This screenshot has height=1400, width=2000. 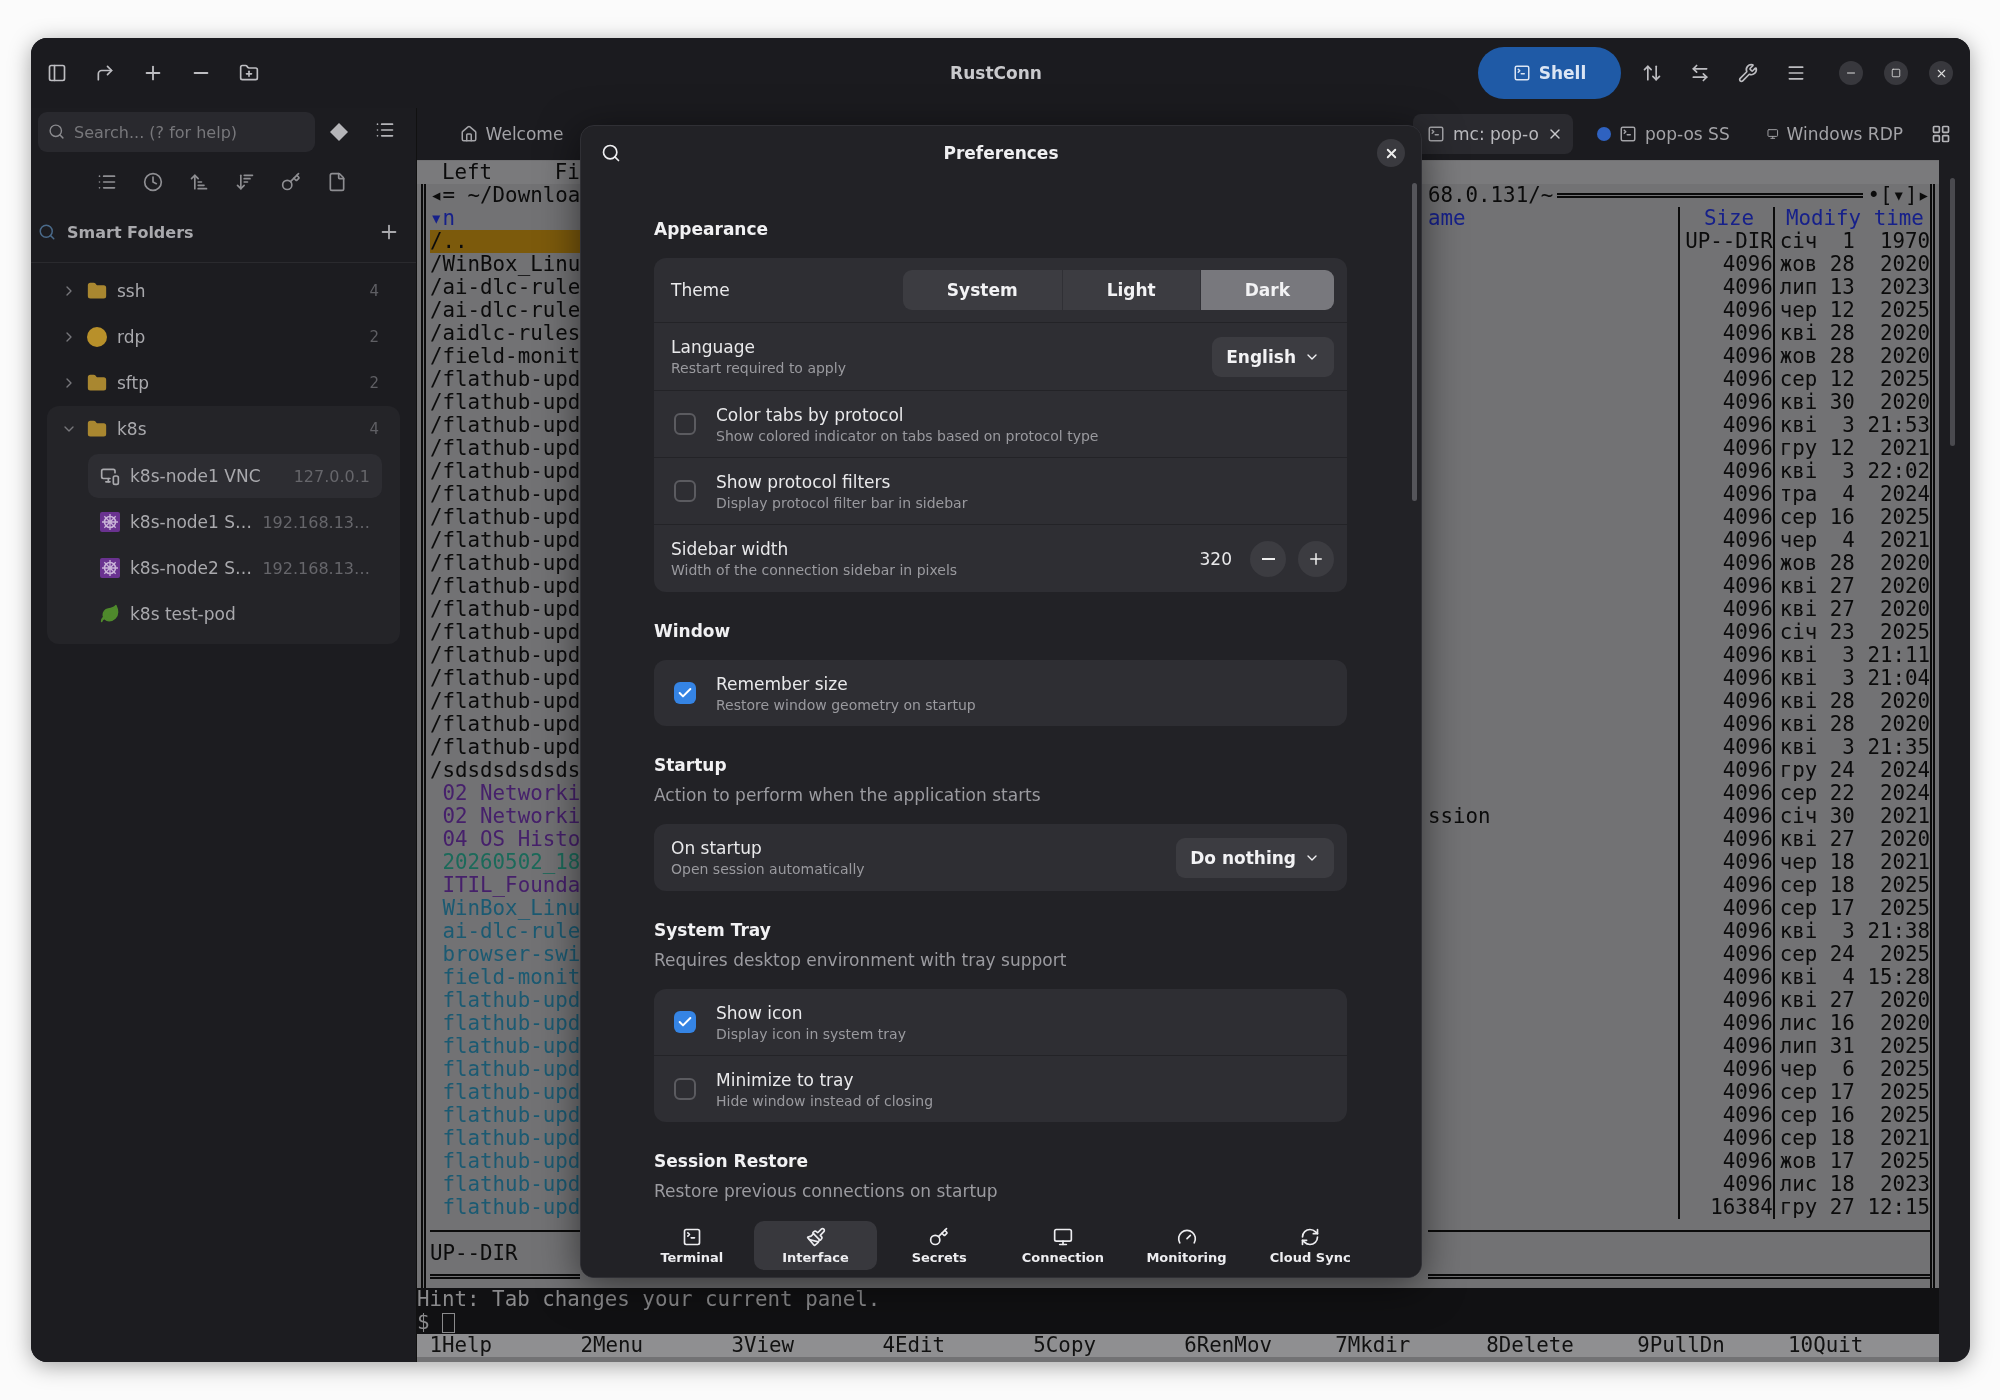 I want to click on section-description: Action to perform when the application starts, so click(x=848, y=795).